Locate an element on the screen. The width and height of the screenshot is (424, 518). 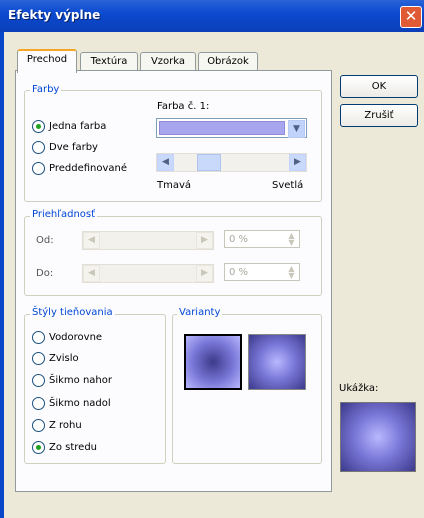
transparency-group is located at coordinates (173, 256).